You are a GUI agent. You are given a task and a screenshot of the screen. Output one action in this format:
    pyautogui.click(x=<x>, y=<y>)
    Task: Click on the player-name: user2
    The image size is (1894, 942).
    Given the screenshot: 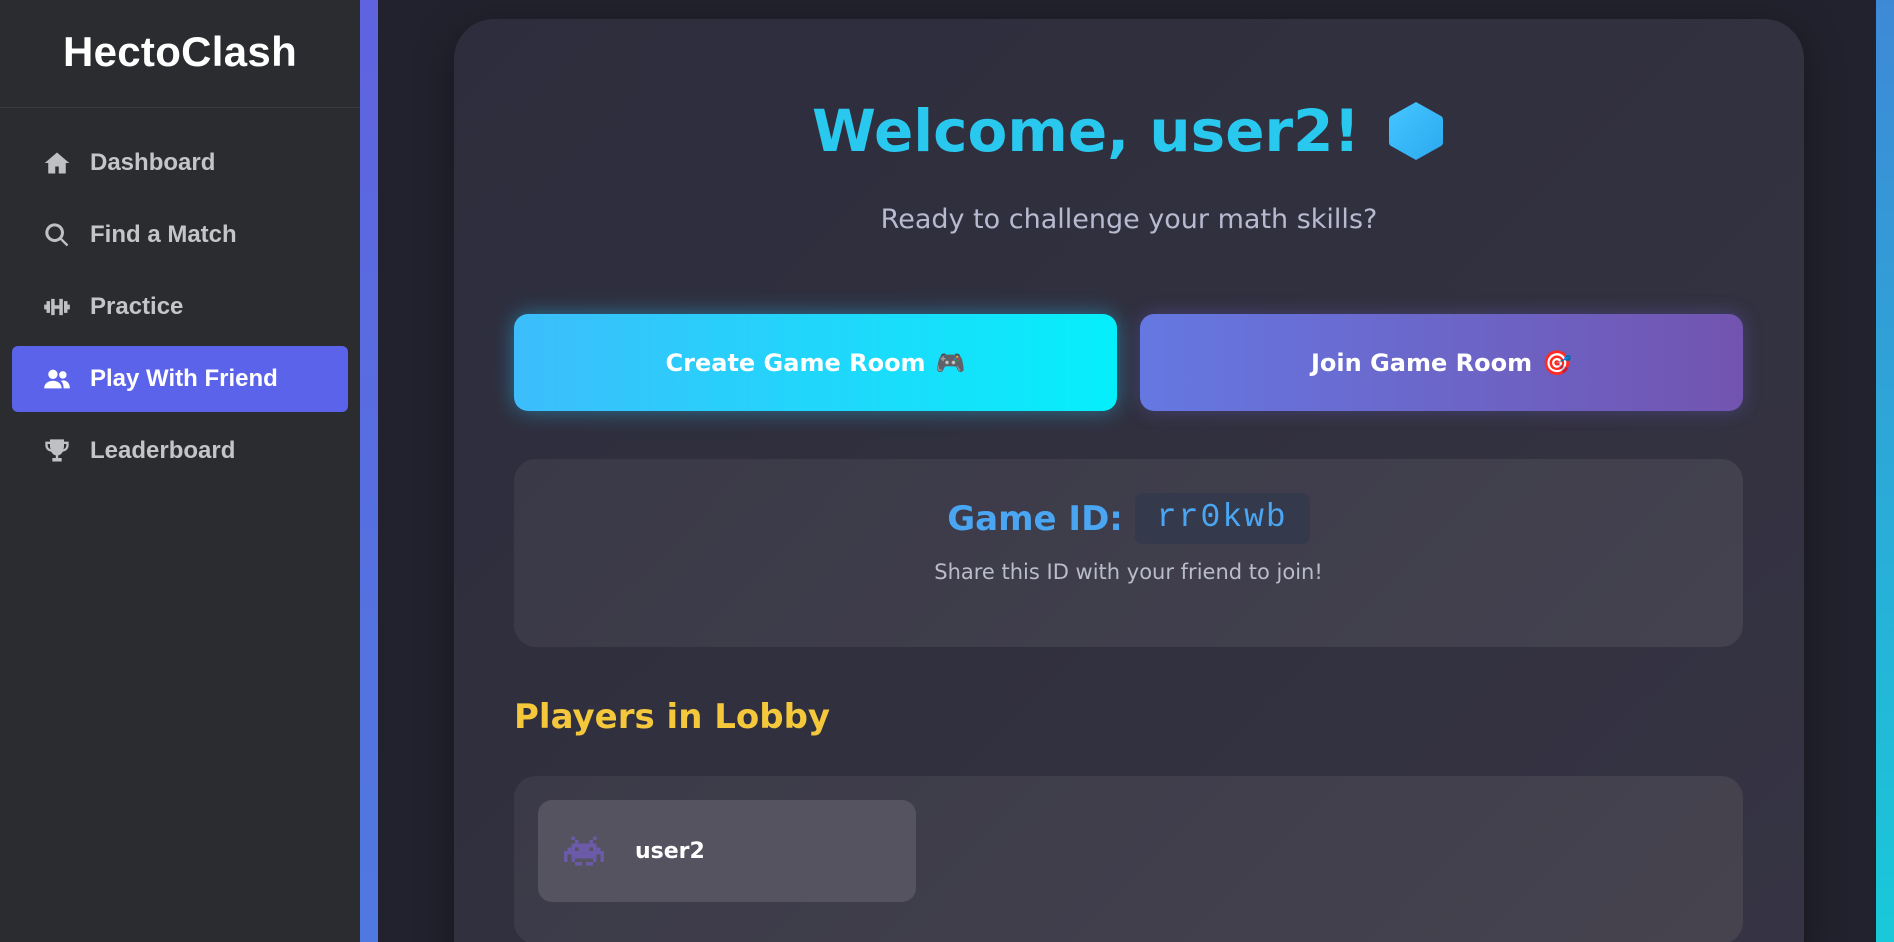 What is the action you would take?
    pyautogui.click(x=670, y=851)
    